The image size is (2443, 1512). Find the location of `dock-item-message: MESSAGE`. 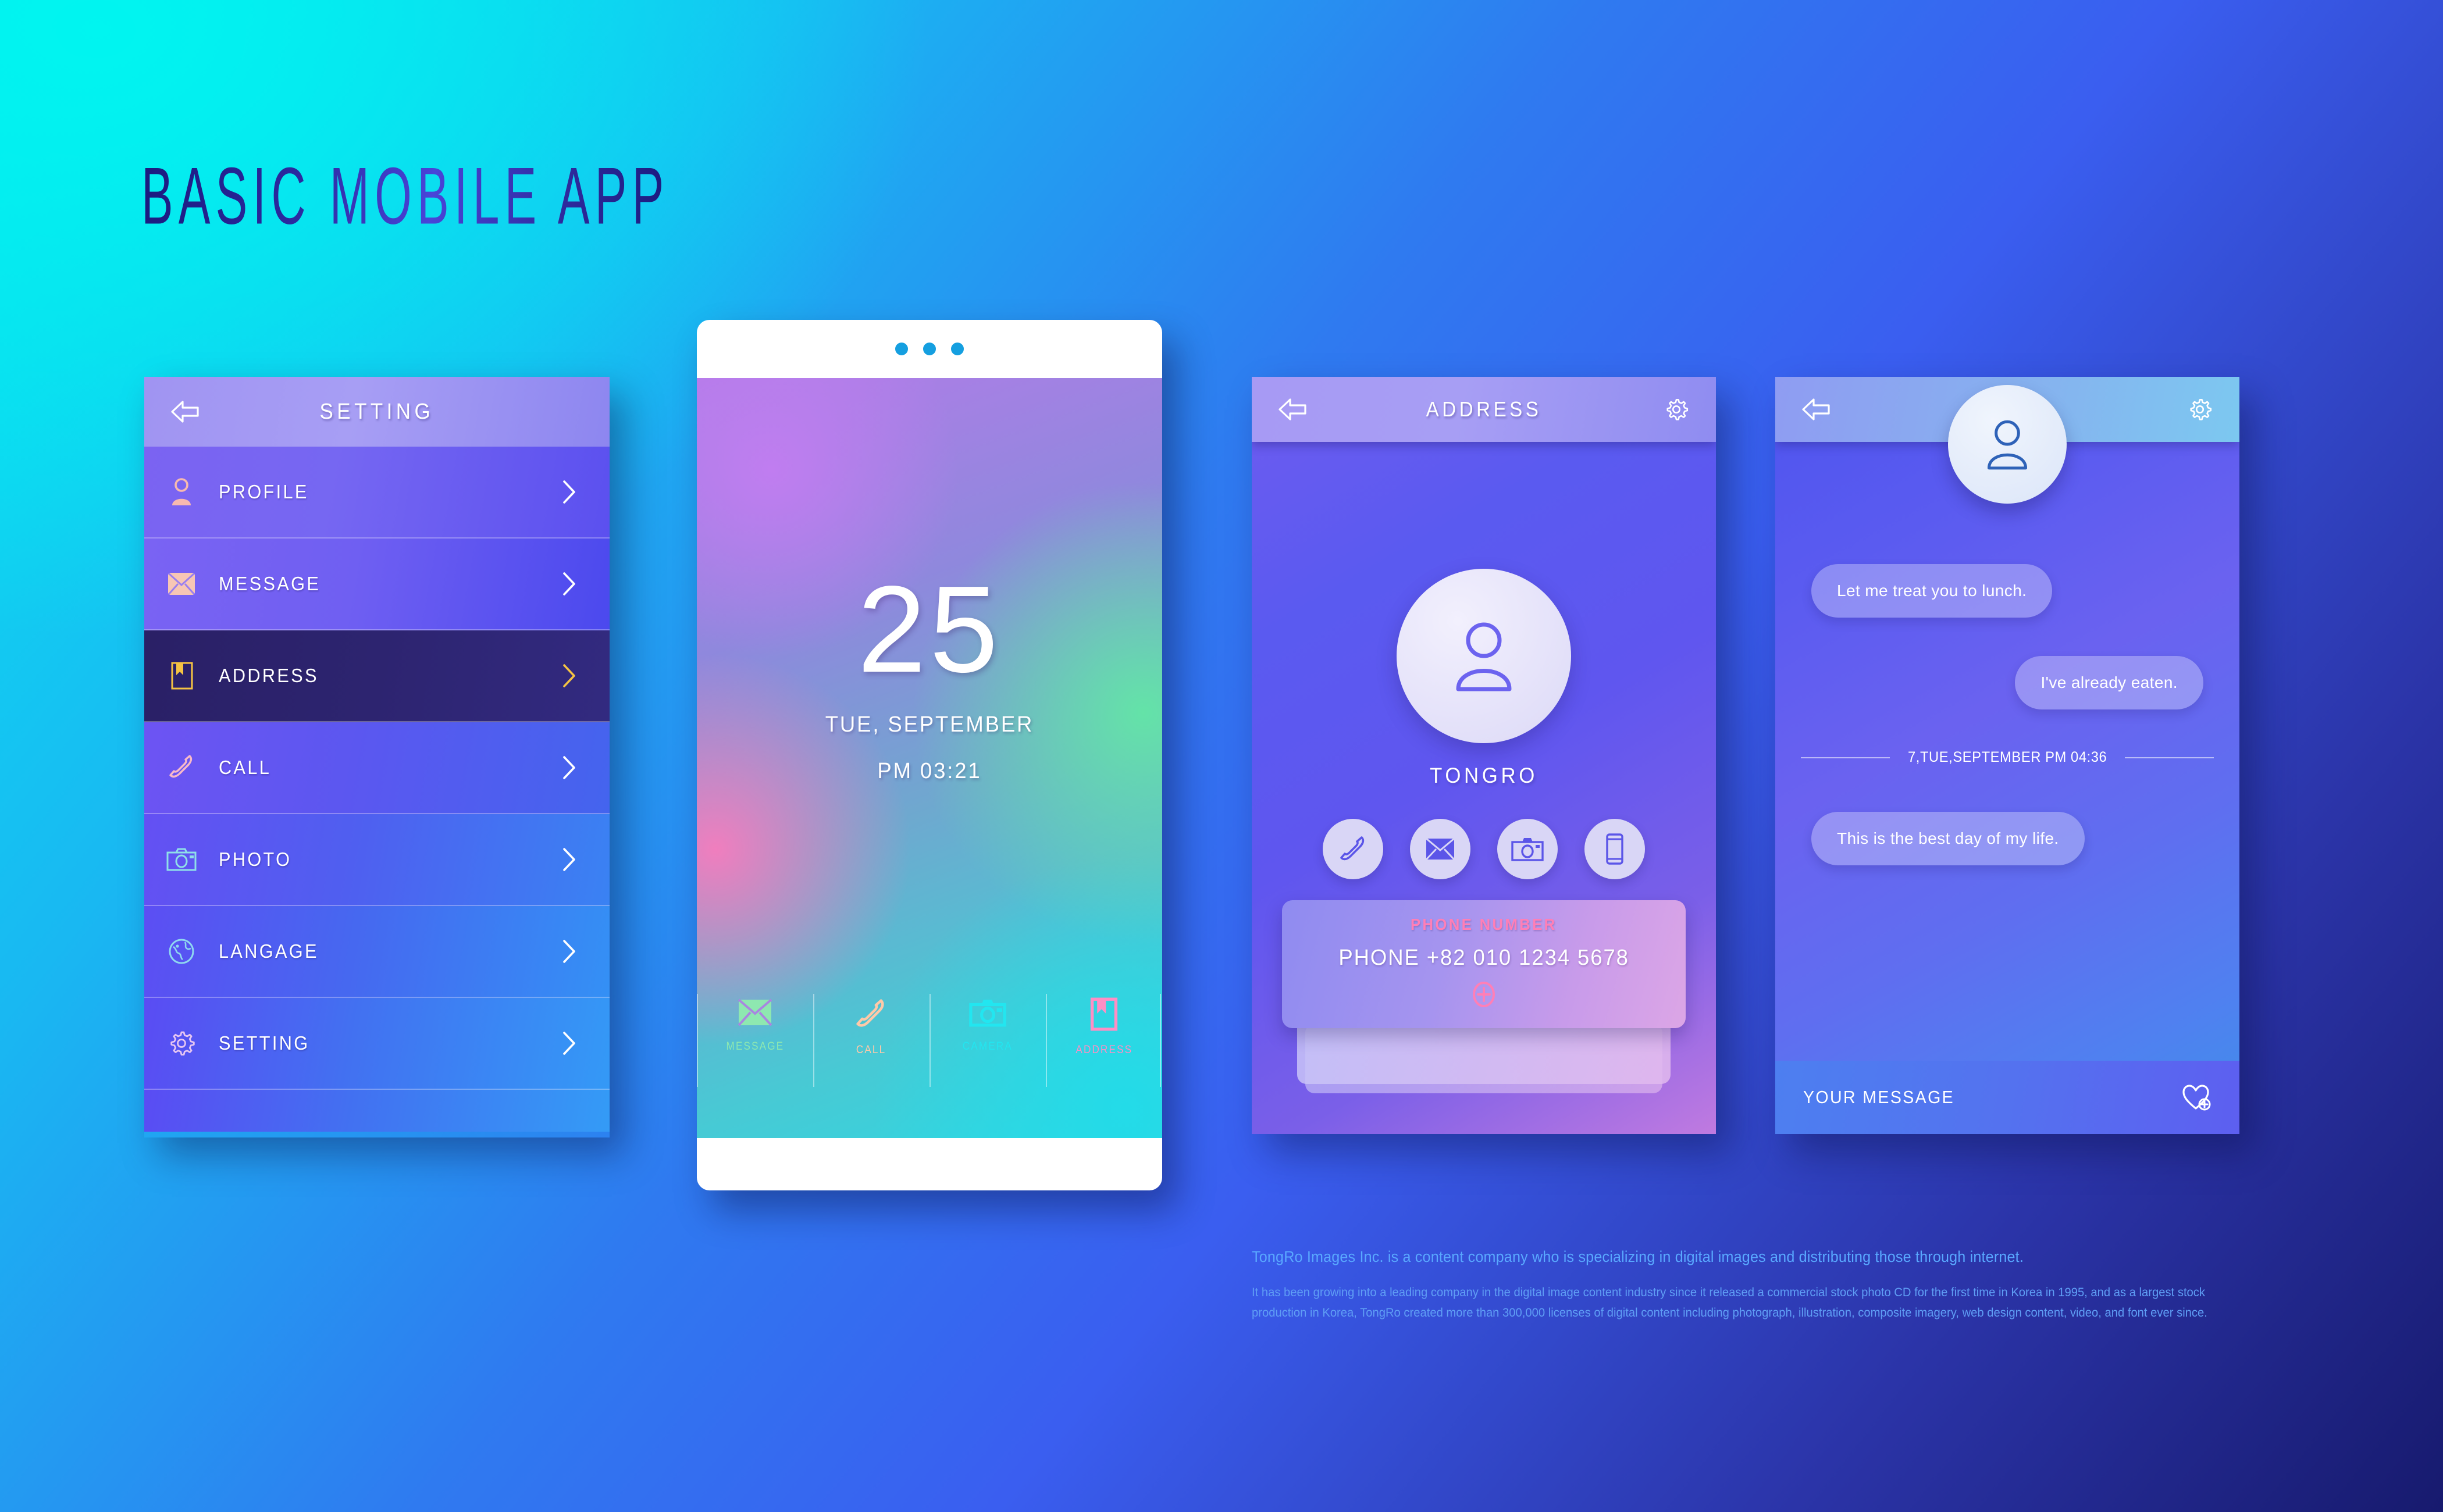

dock-item-message: MESSAGE is located at coordinates (755, 1044).